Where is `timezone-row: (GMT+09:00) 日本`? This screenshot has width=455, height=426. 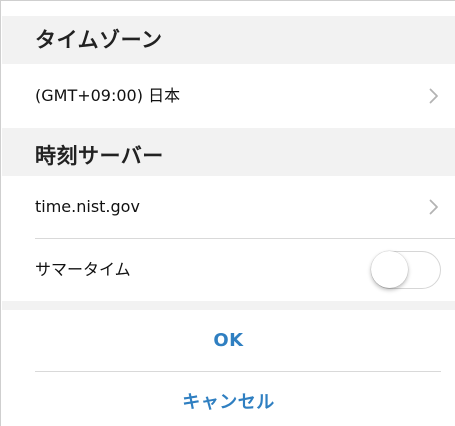 timezone-row: (GMT+09:00) 日本 is located at coordinates (228, 96).